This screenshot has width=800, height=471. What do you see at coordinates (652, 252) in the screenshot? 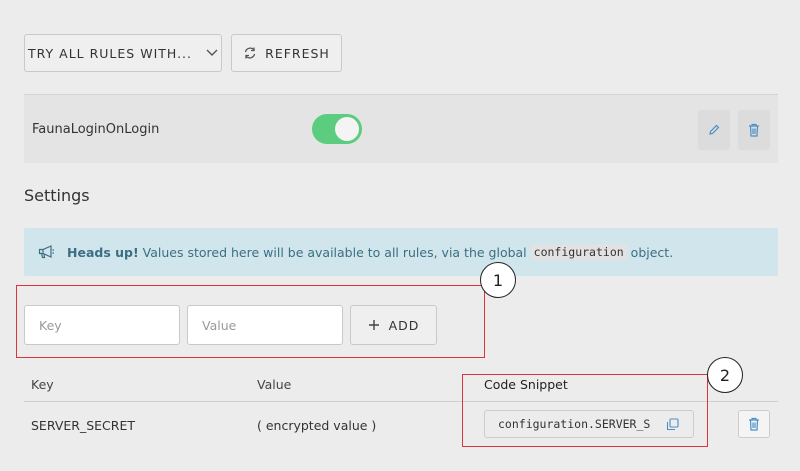
I see `notice-tail: object.` at bounding box center [652, 252].